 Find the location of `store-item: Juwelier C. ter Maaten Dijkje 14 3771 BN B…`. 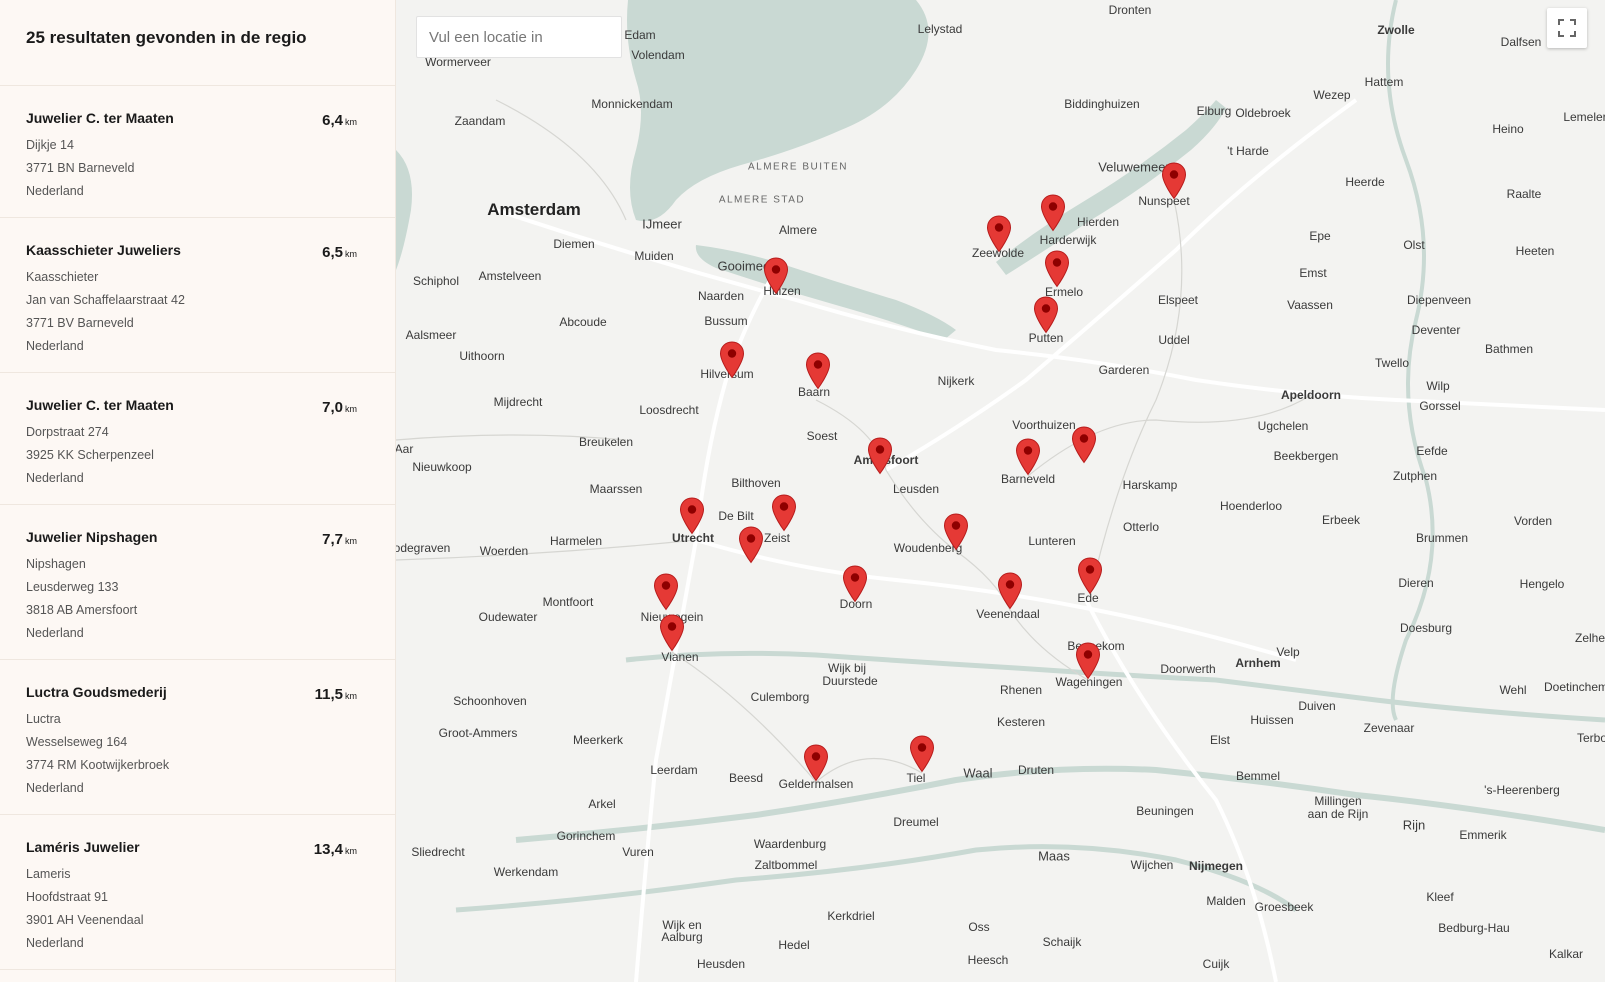

store-item: Juwelier C. ter Maaten Dijkje 14 3771 BN B… is located at coordinates (197, 152).